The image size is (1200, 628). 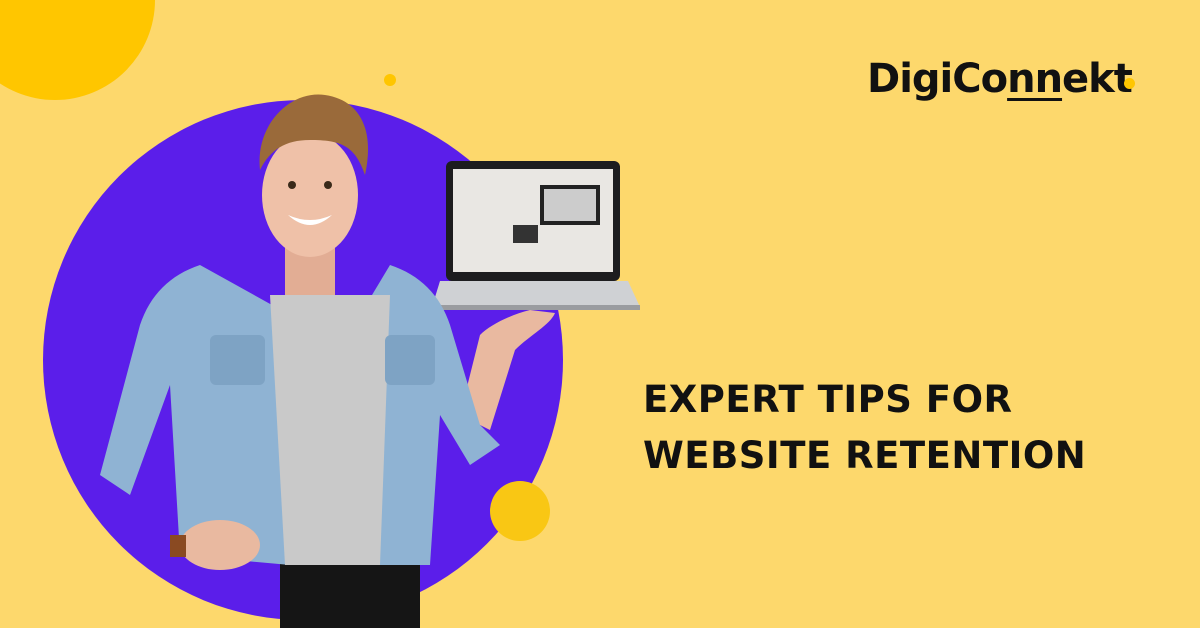 I want to click on brand-logo: DigiConnekt, so click(x=1000, y=79).